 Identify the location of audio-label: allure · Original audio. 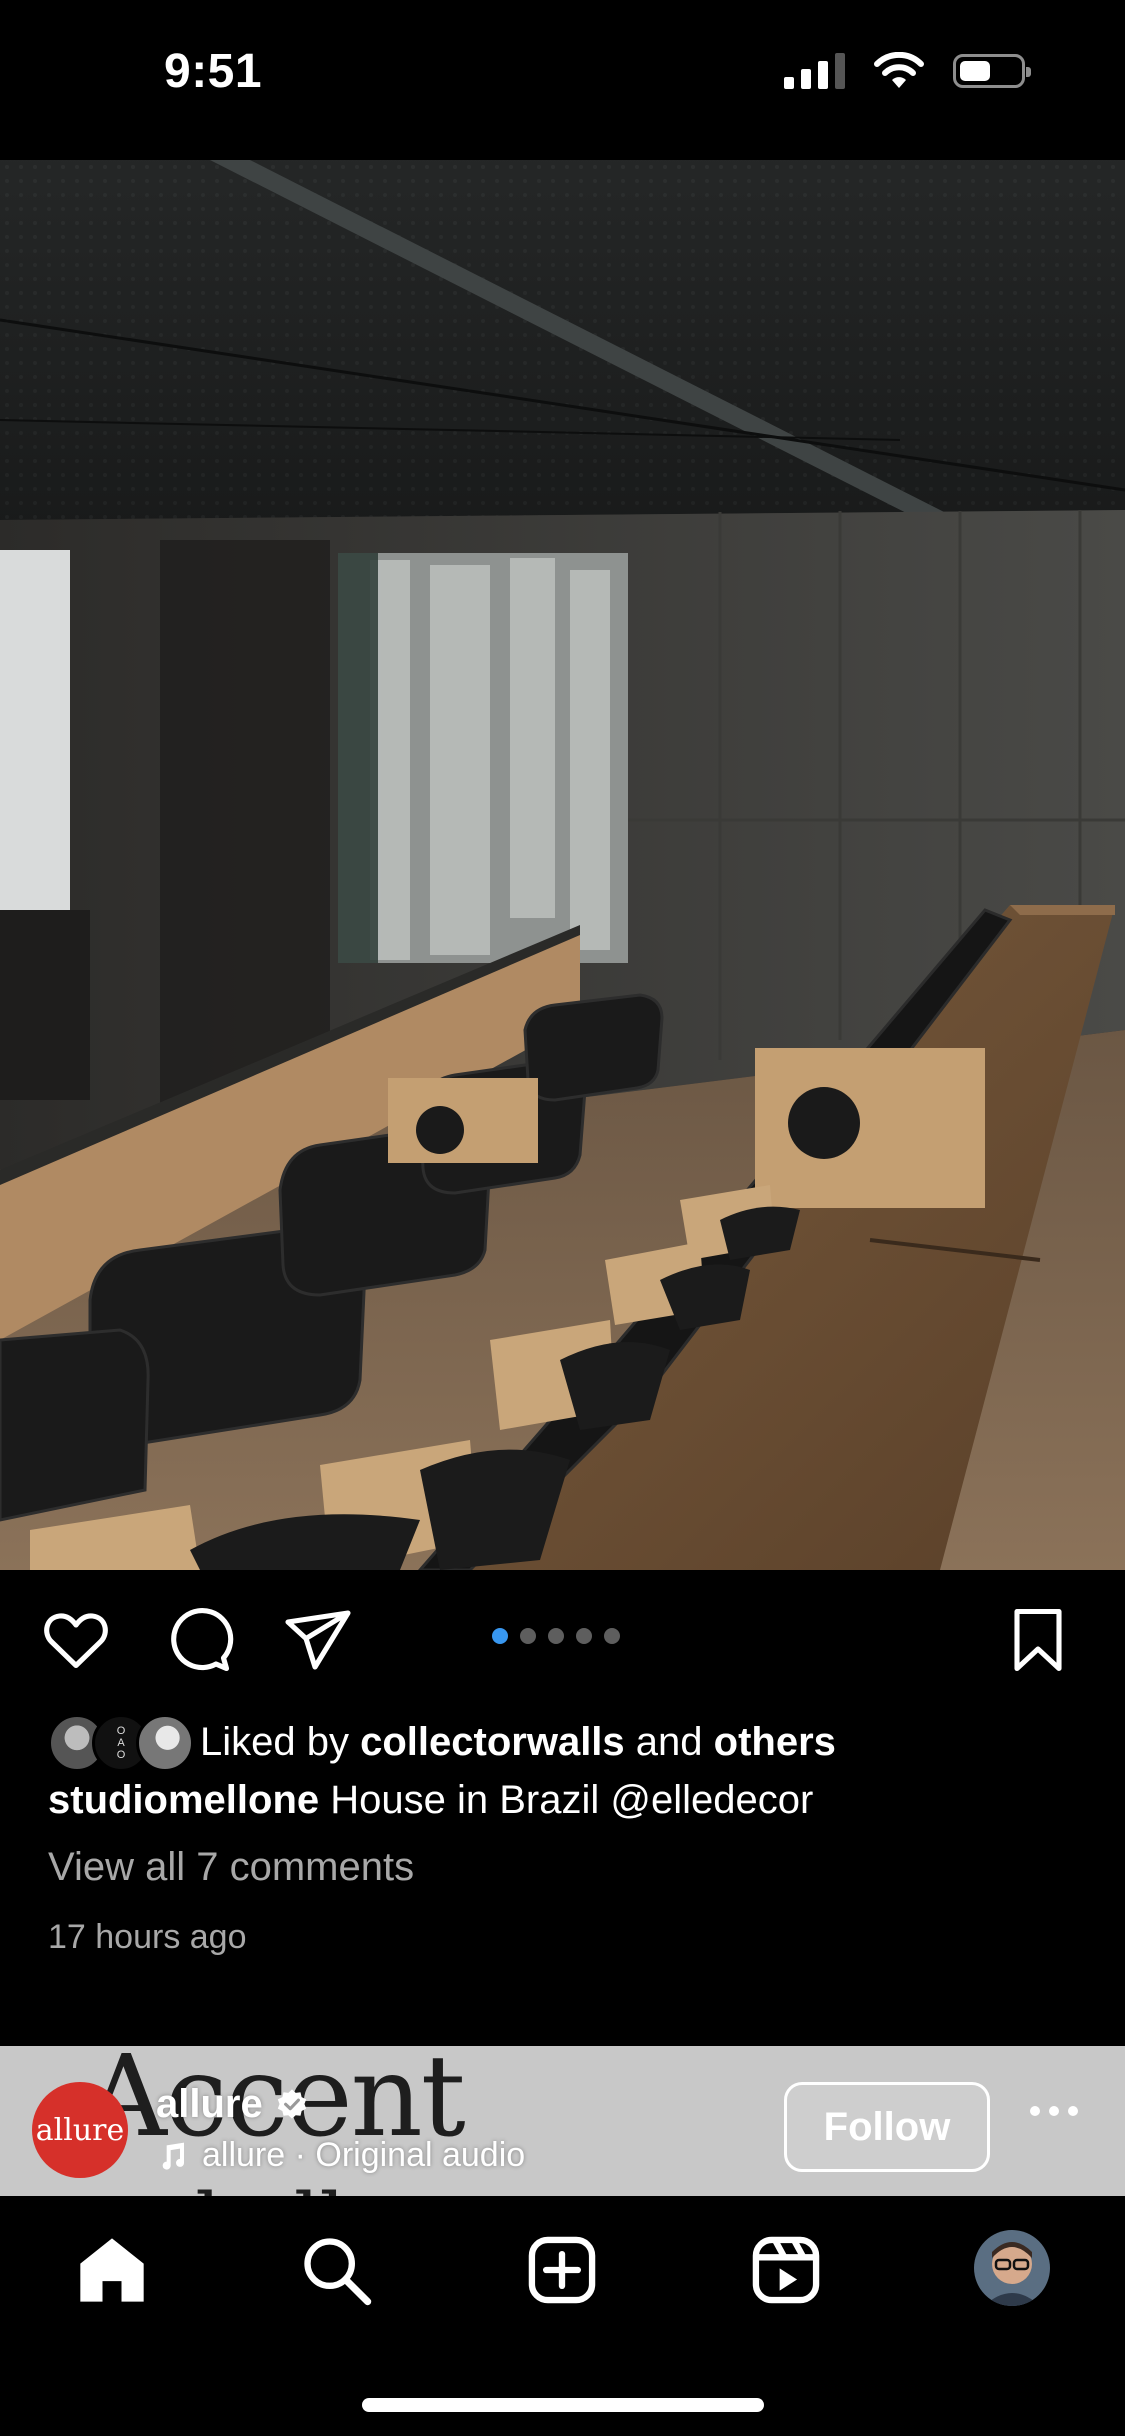
(364, 2155).